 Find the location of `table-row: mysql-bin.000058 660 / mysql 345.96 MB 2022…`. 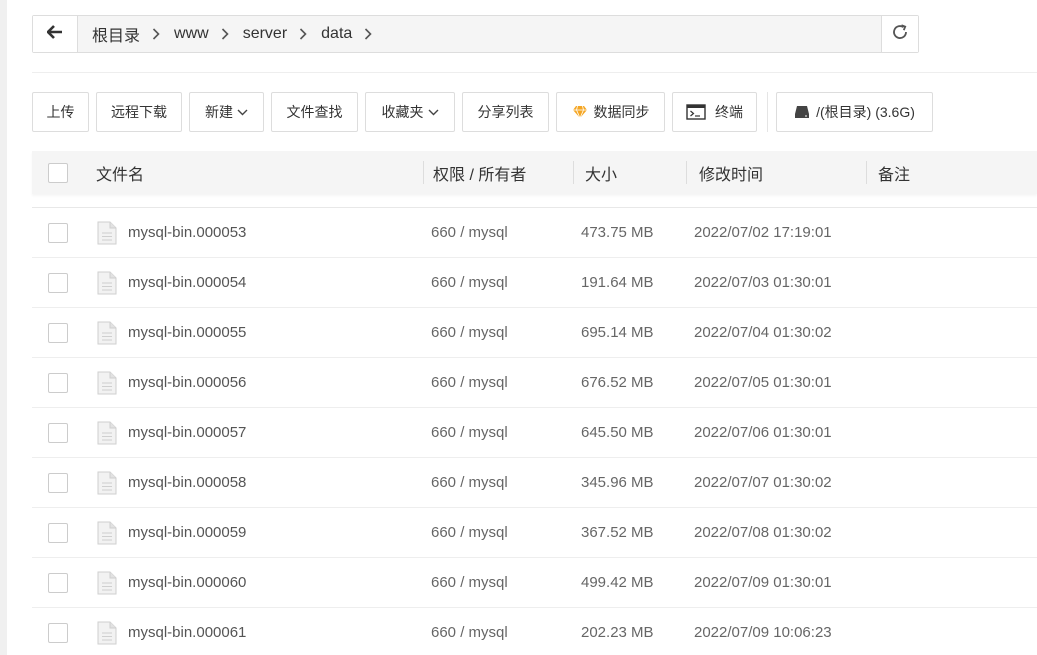

table-row: mysql-bin.000058 660 / mysql 345.96 MB 2022… is located at coordinates (534, 483).